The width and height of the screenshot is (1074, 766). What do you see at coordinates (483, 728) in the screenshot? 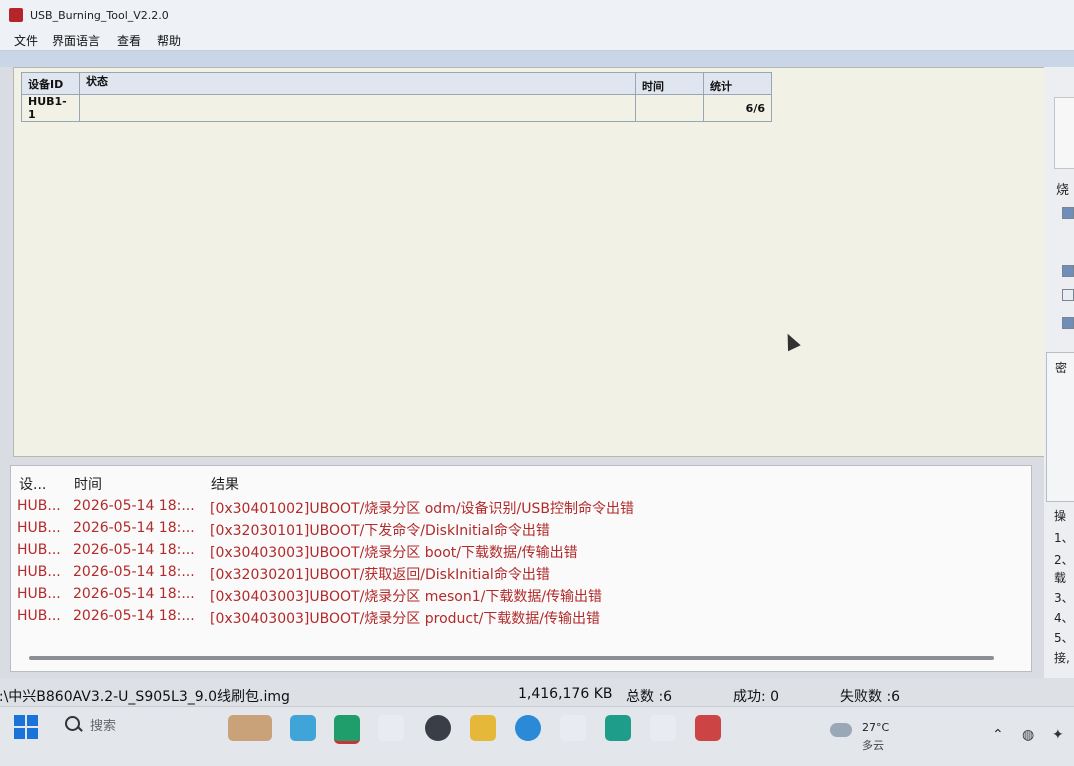
I see `folder-icon` at bounding box center [483, 728].